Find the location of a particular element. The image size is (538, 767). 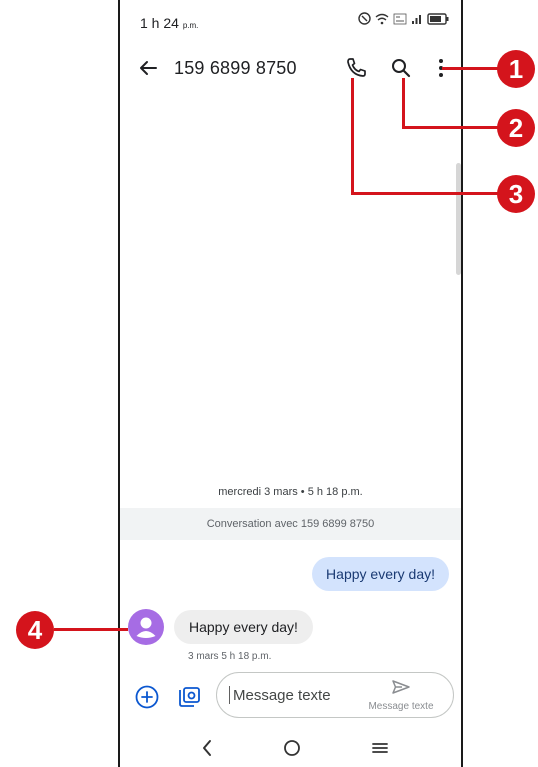

nfc-icon is located at coordinates (364, 18).